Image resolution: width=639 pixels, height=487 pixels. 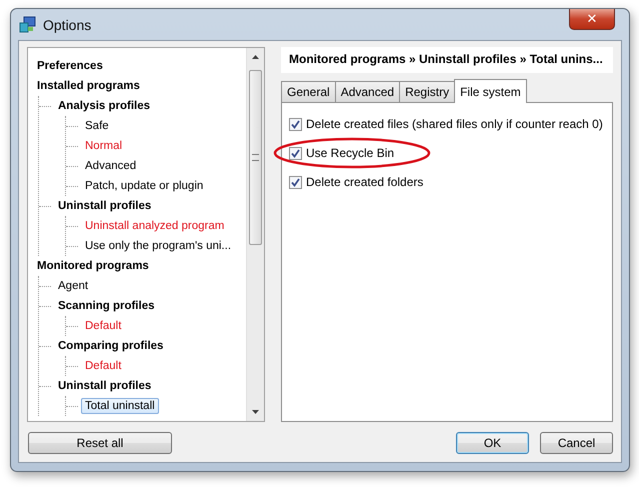 What do you see at coordinates (106, 306) in the screenshot?
I see `tree-item: Scanning profiles` at bounding box center [106, 306].